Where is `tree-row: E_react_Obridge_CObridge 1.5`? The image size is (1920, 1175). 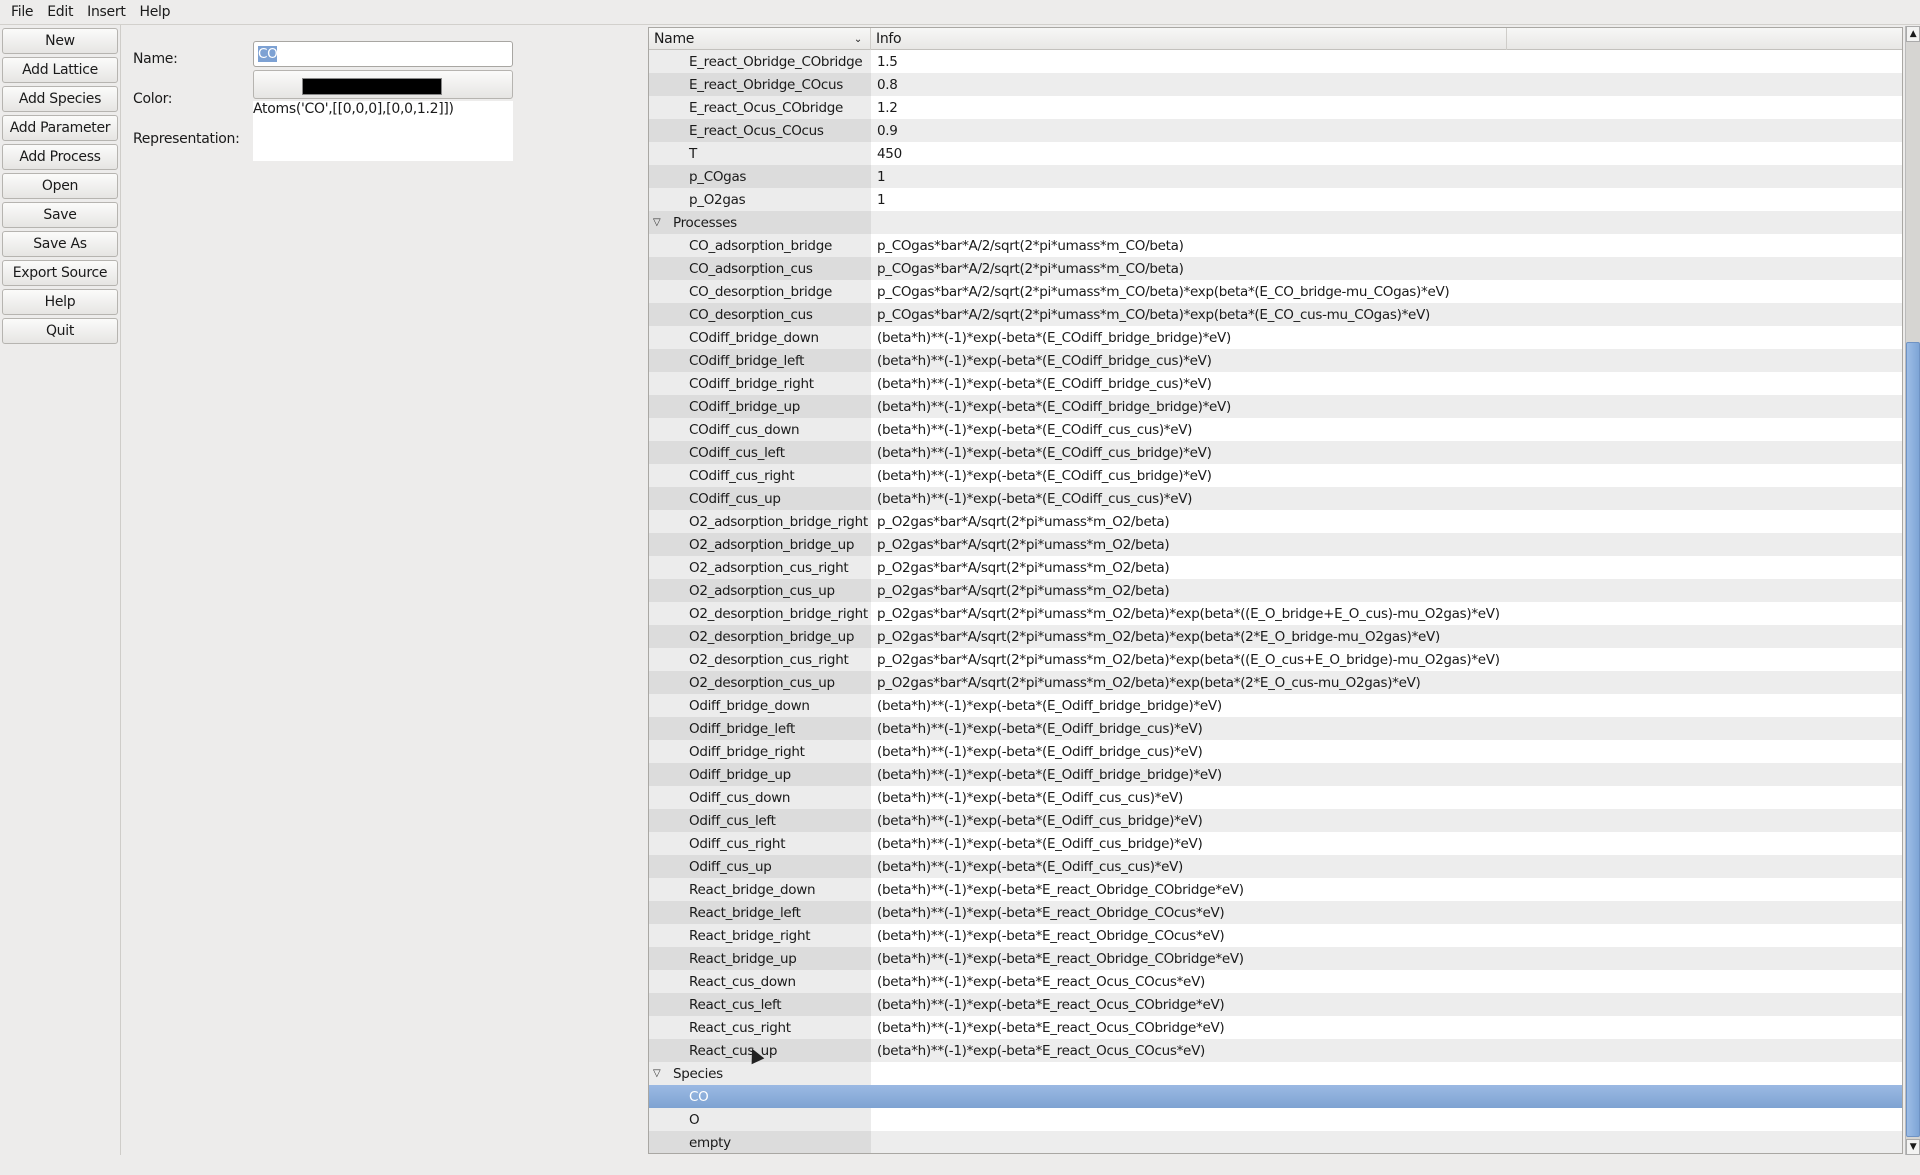 tree-row: E_react_Obridge_CObridge 1.5 is located at coordinates (1275, 61).